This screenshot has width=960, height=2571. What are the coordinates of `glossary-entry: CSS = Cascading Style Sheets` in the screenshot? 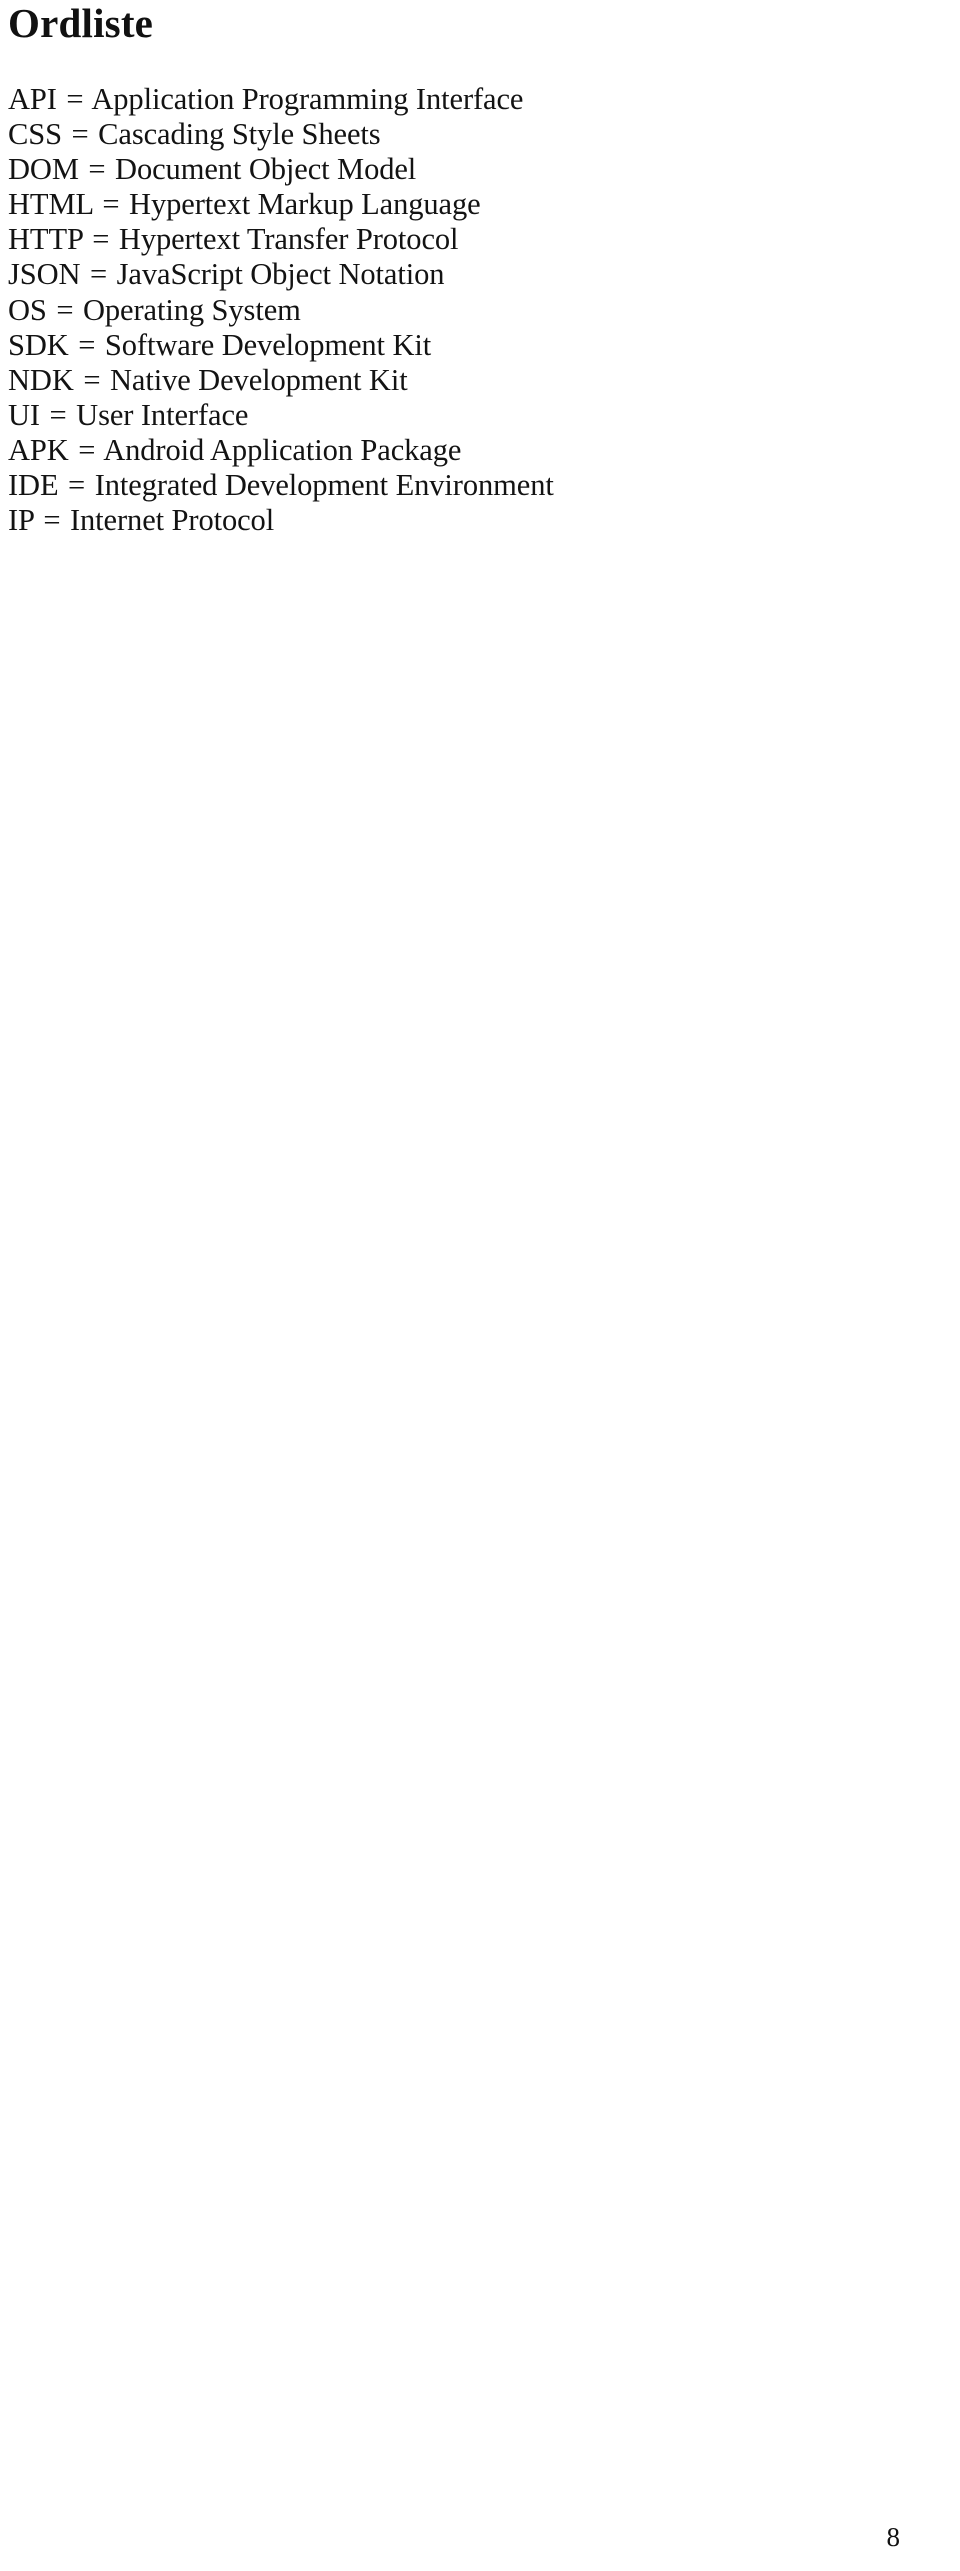 It's located at (480, 134).